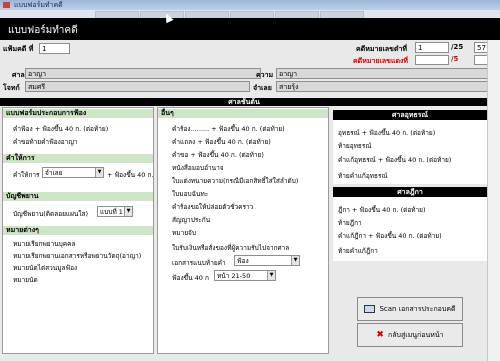  I want to click on back-button-label: กลับสู่เมนูก่อนหน้า, so click(415, 334).